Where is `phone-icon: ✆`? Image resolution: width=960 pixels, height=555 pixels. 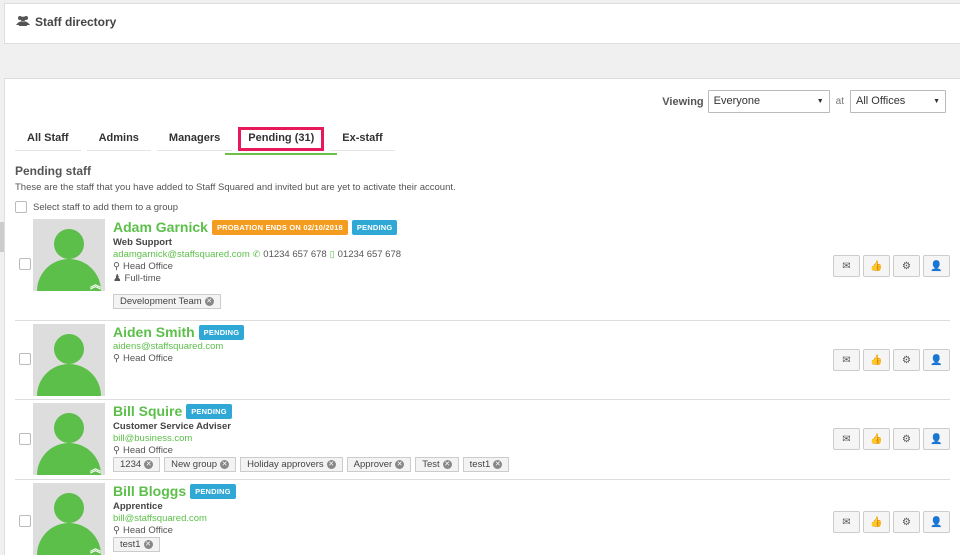 phone-icon: ✆ is located at coordinates (256, 254).